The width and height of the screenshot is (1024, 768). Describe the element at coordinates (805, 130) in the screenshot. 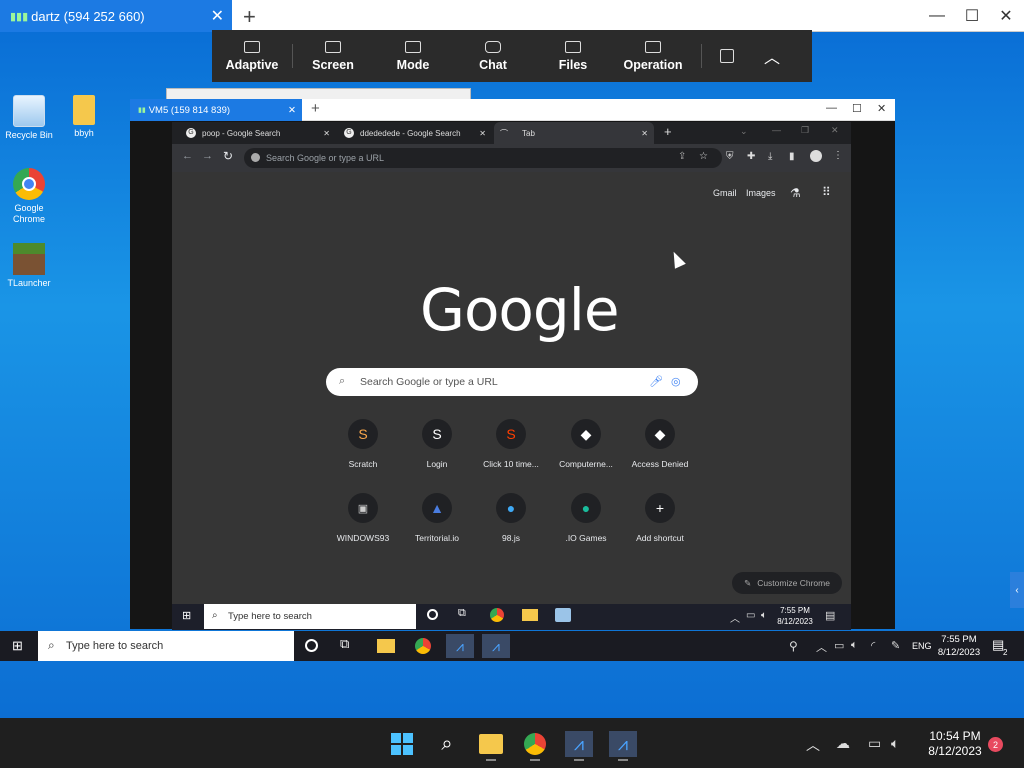

I see `chrome-maximize-button: ❐` at that location.